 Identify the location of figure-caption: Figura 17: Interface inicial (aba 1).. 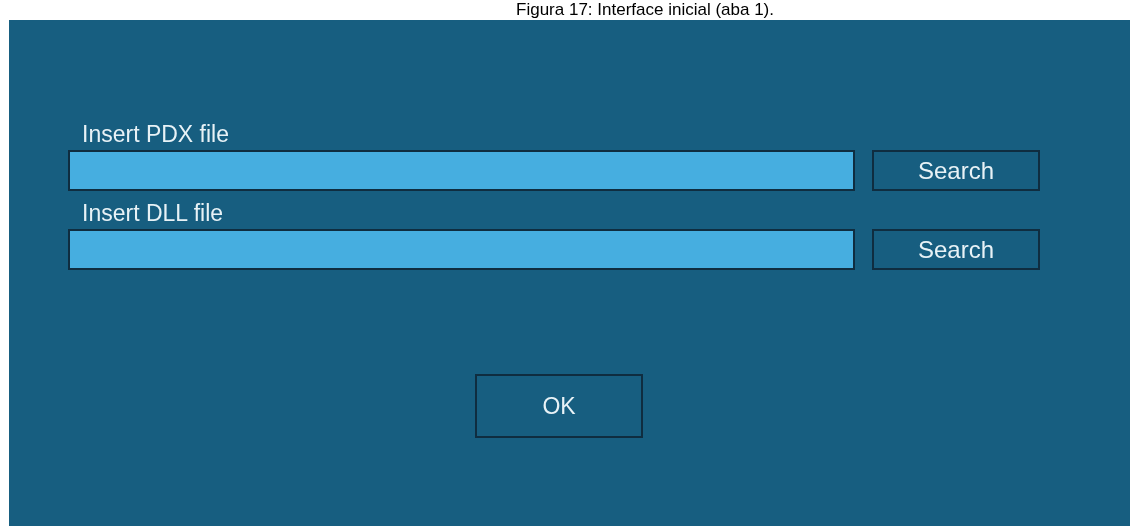
(645, 10).